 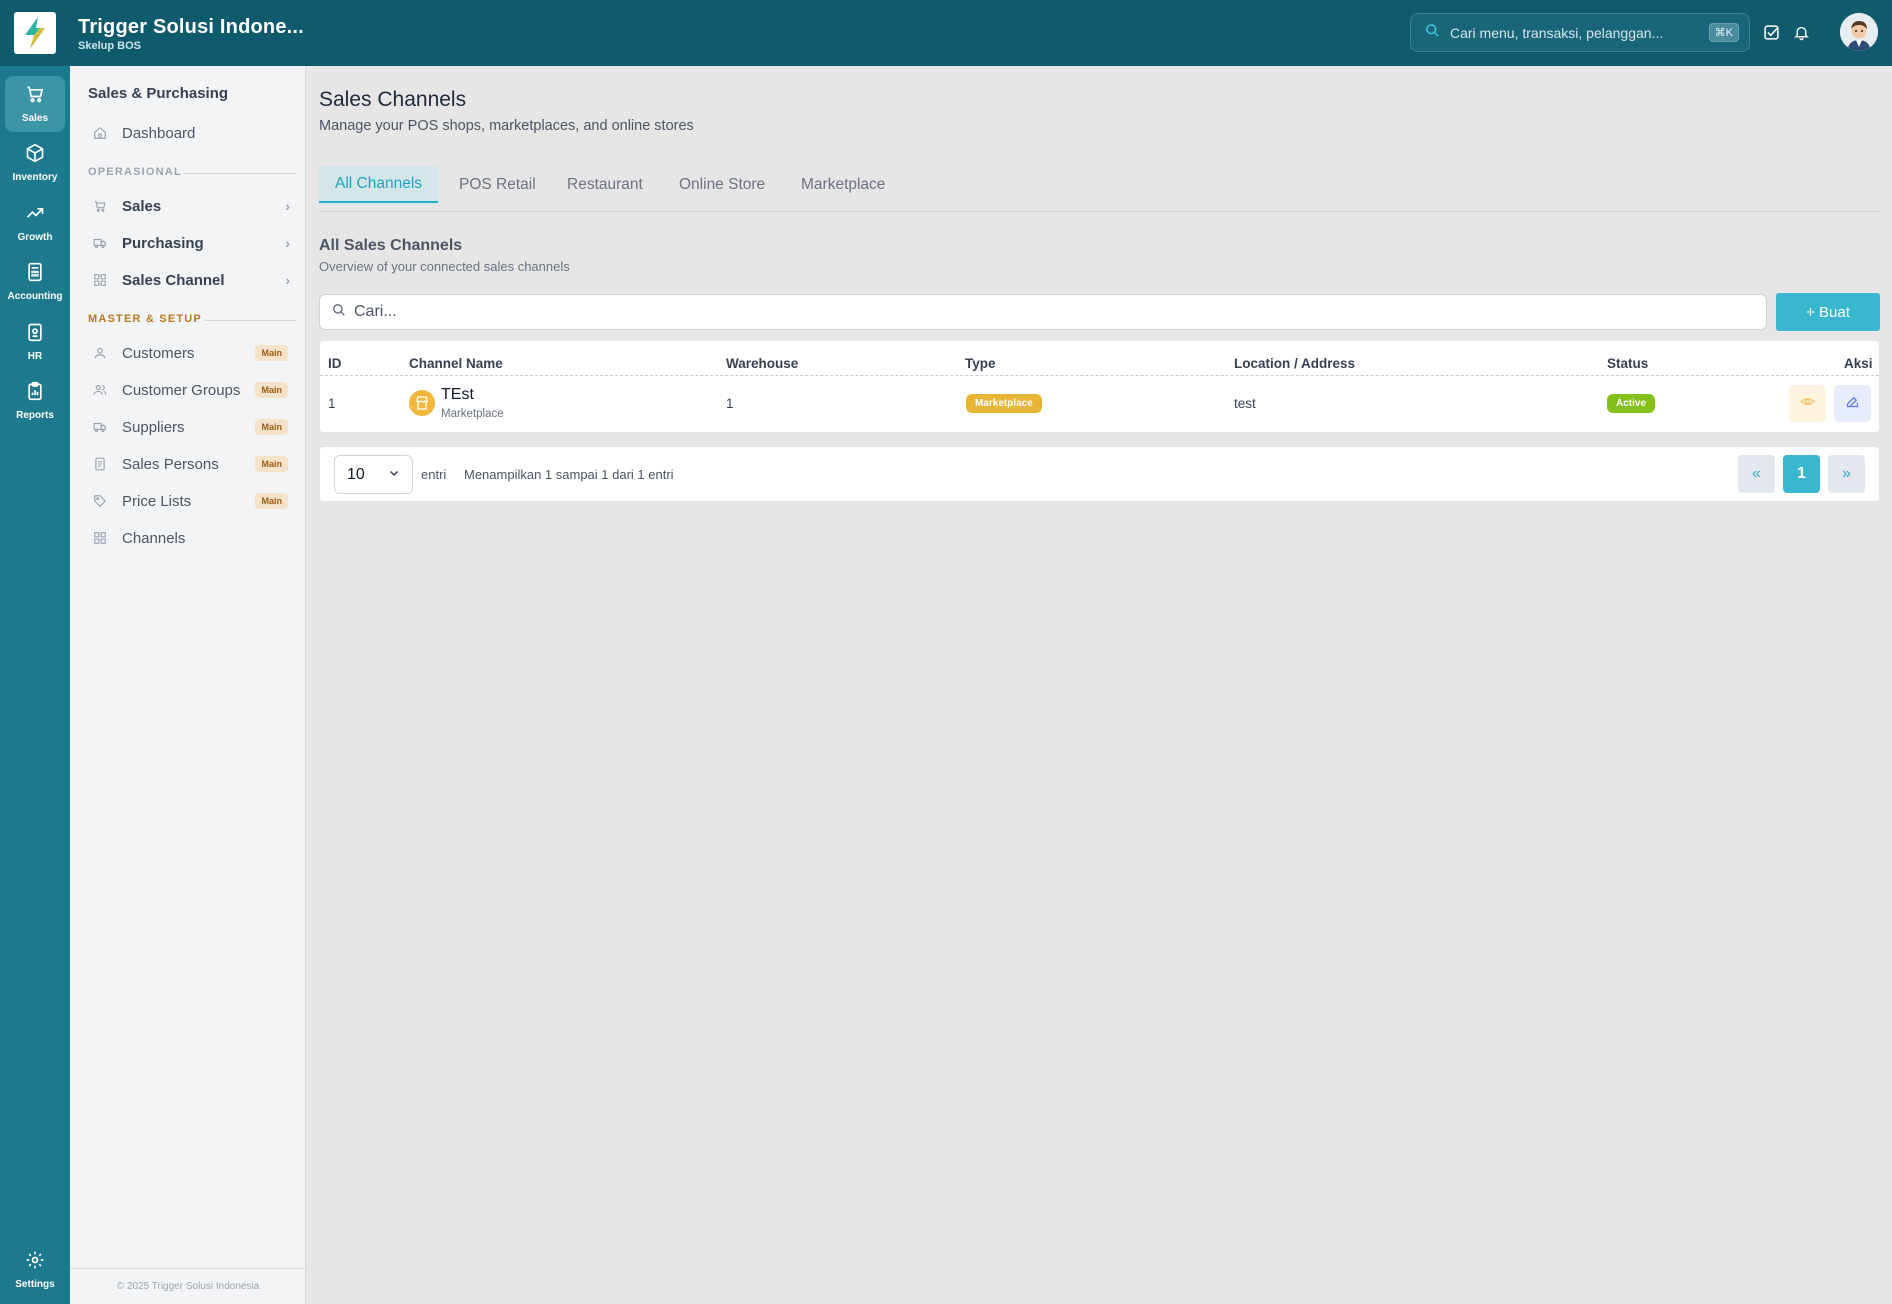 I want to click on company-logo, so click(x=35, y=33).